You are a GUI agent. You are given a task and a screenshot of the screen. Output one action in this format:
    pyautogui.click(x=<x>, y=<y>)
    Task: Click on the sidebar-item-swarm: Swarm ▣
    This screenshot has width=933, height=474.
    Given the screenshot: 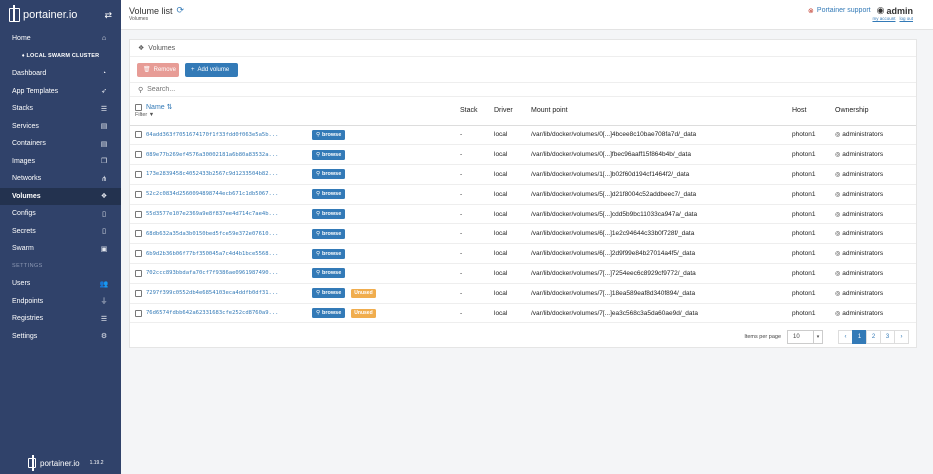 What is the action you would take?
    pyautogui.click(x=60, y=249)
    